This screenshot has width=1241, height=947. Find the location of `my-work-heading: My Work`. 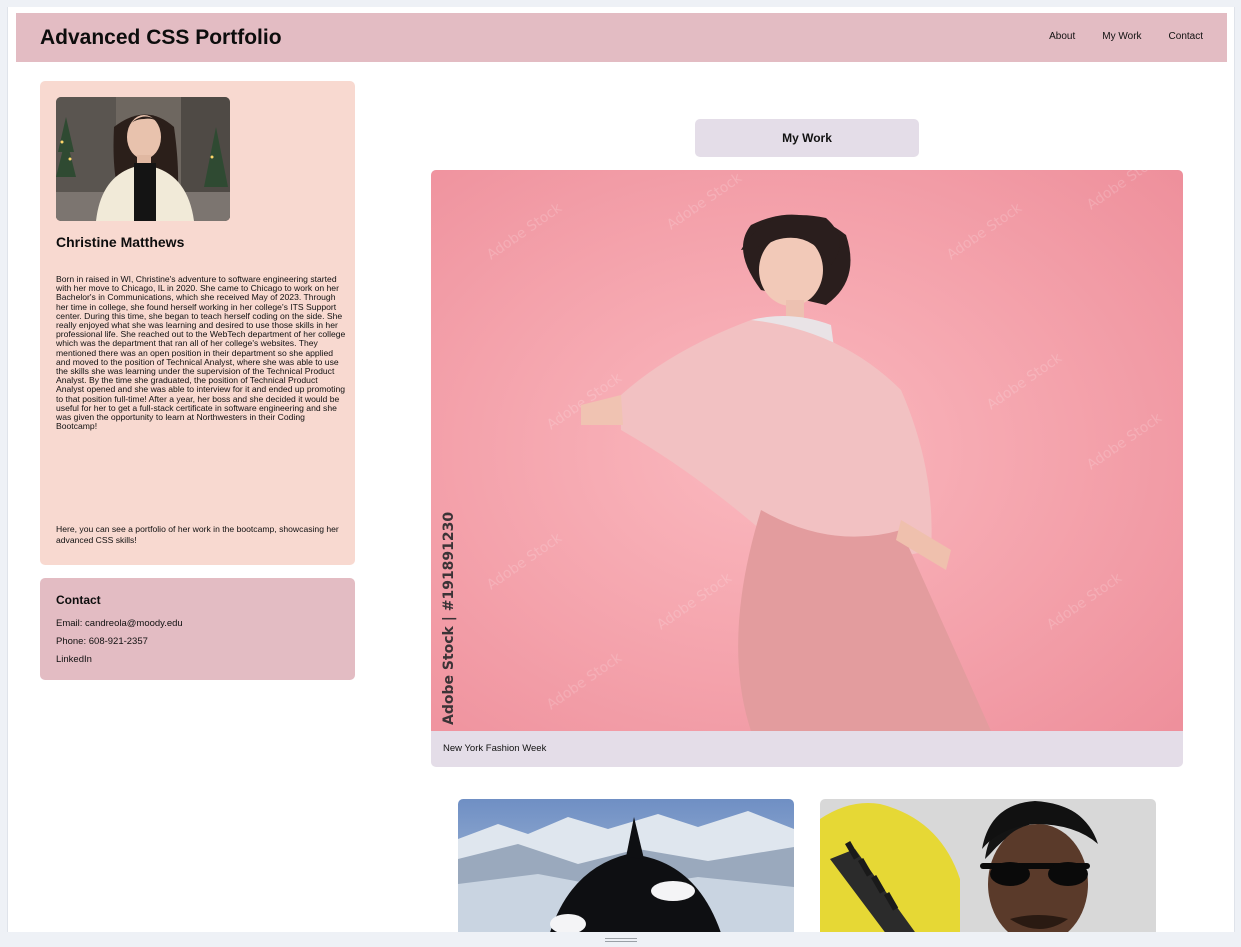

my-work-heading: My Work is located at coordinates (807, 138).